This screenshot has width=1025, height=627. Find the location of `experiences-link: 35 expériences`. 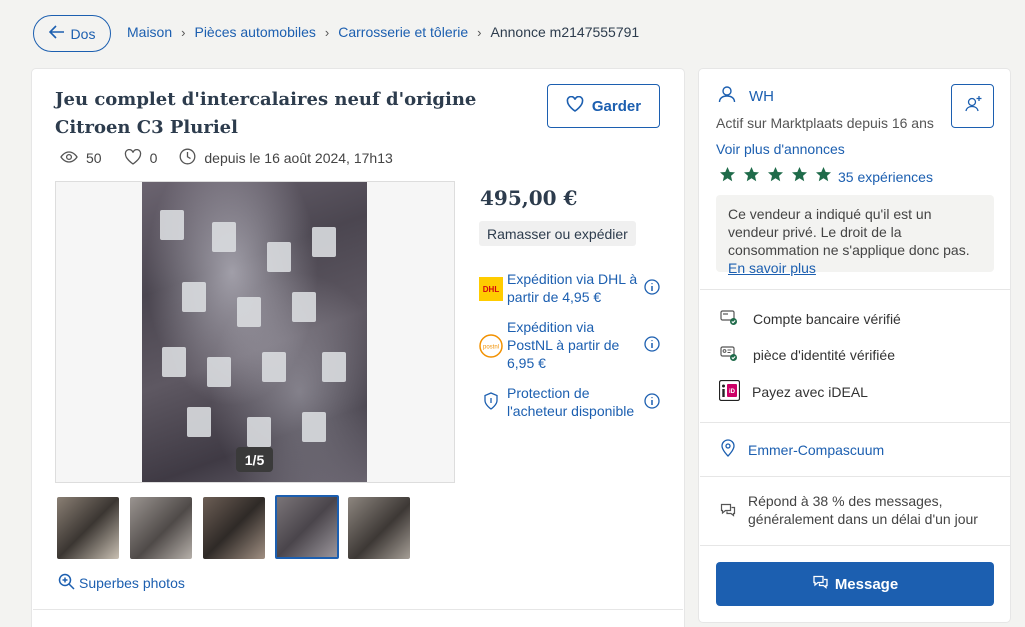

experiences-link: 35 expériences is located at coordinates (885, 177).